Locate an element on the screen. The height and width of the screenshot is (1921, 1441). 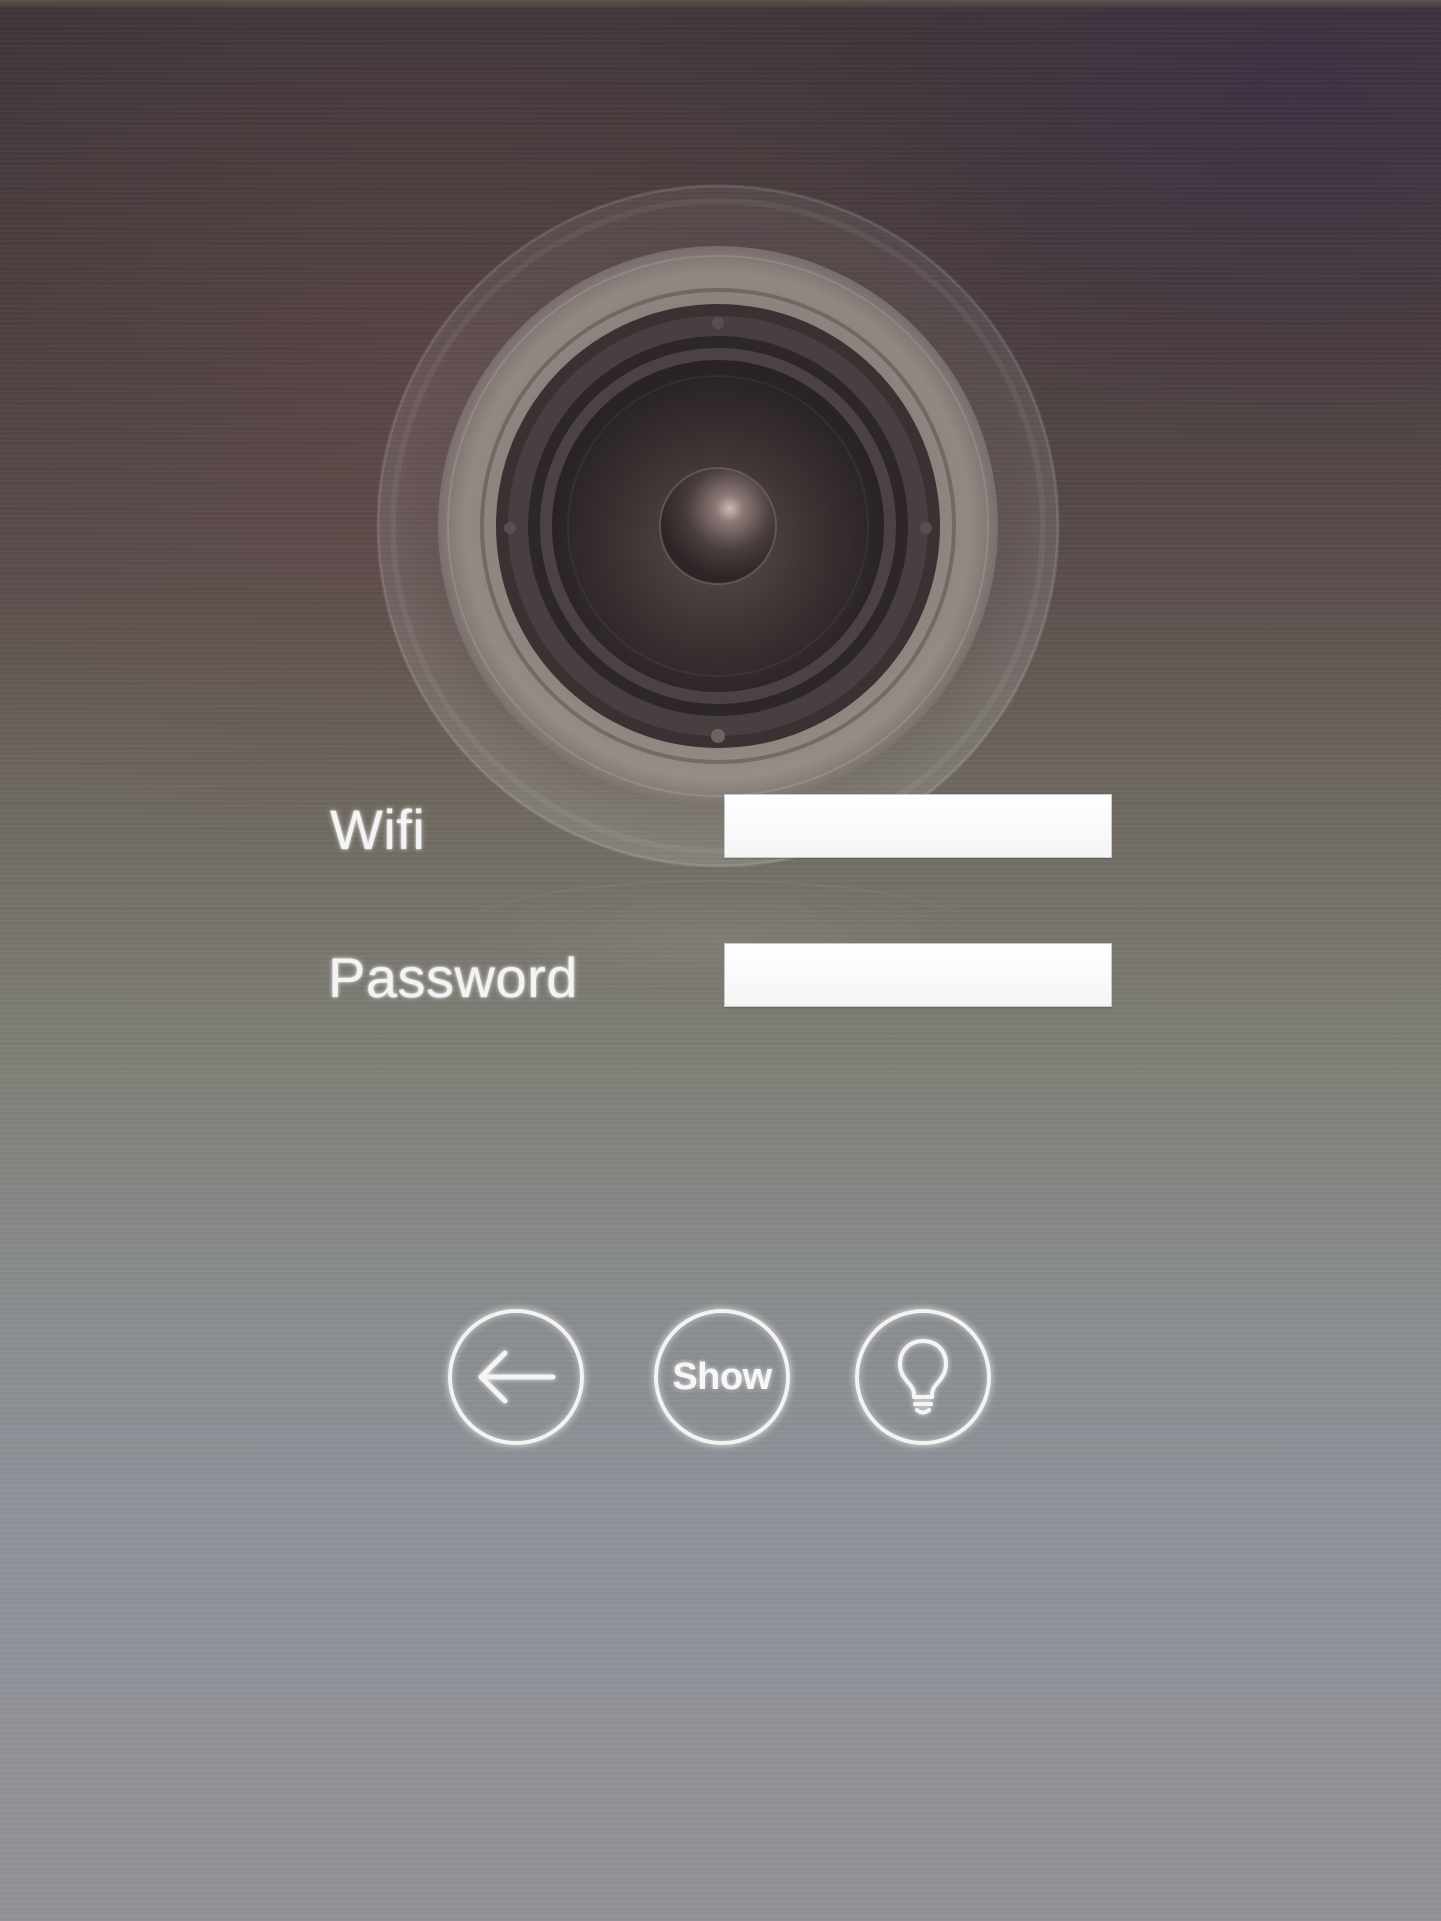
password-label: Password is located at coordinates (453, 977).